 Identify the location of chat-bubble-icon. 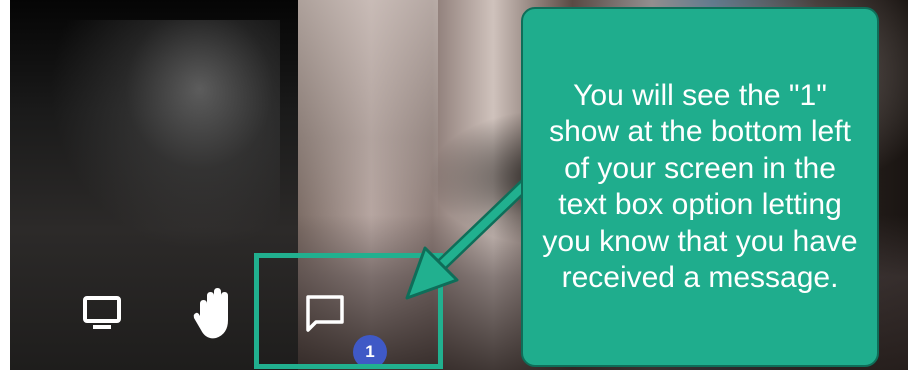
(325, 316).